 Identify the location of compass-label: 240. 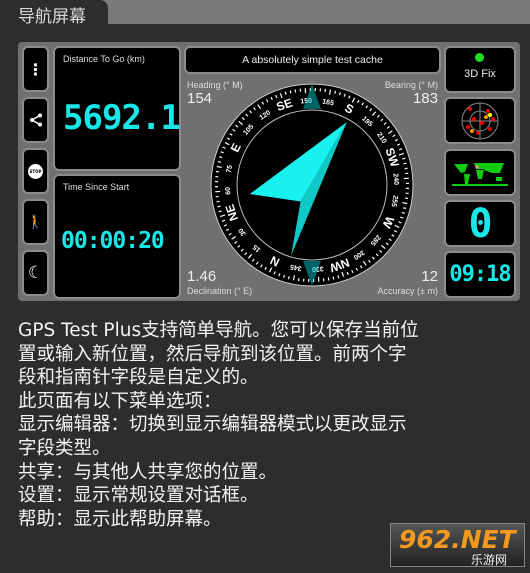
(396, 179).